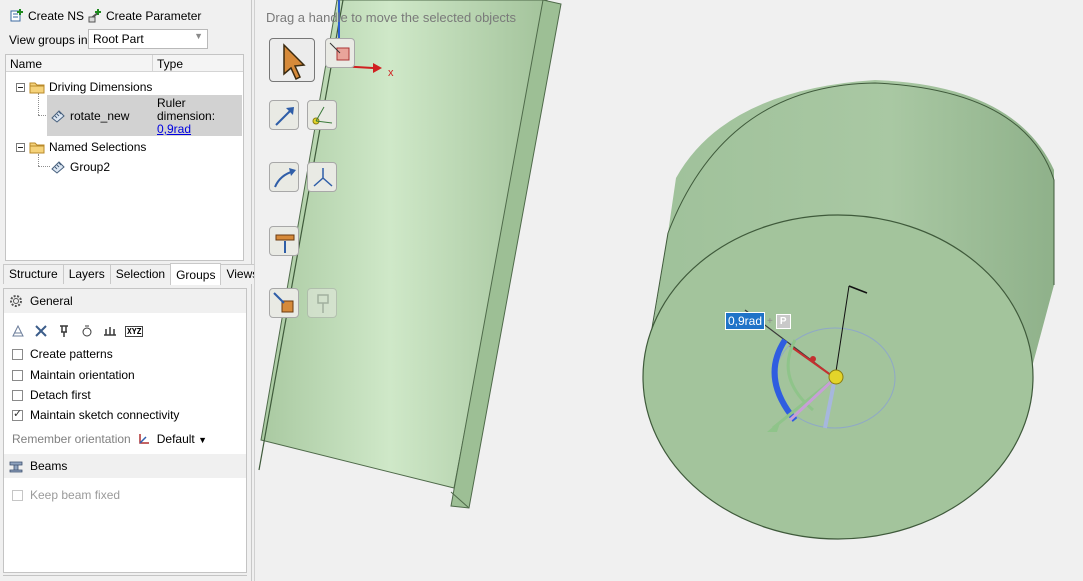 This screenshot has width=1083, height=581. Describe the element at coordinates (148, 39) in the screenshot. I see `view-groups-select: Root Part ▼` at that location.